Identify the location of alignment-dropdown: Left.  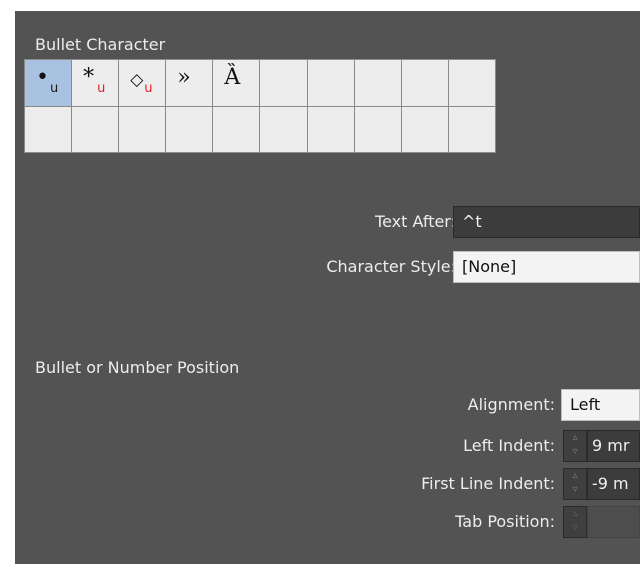
(600, 405).